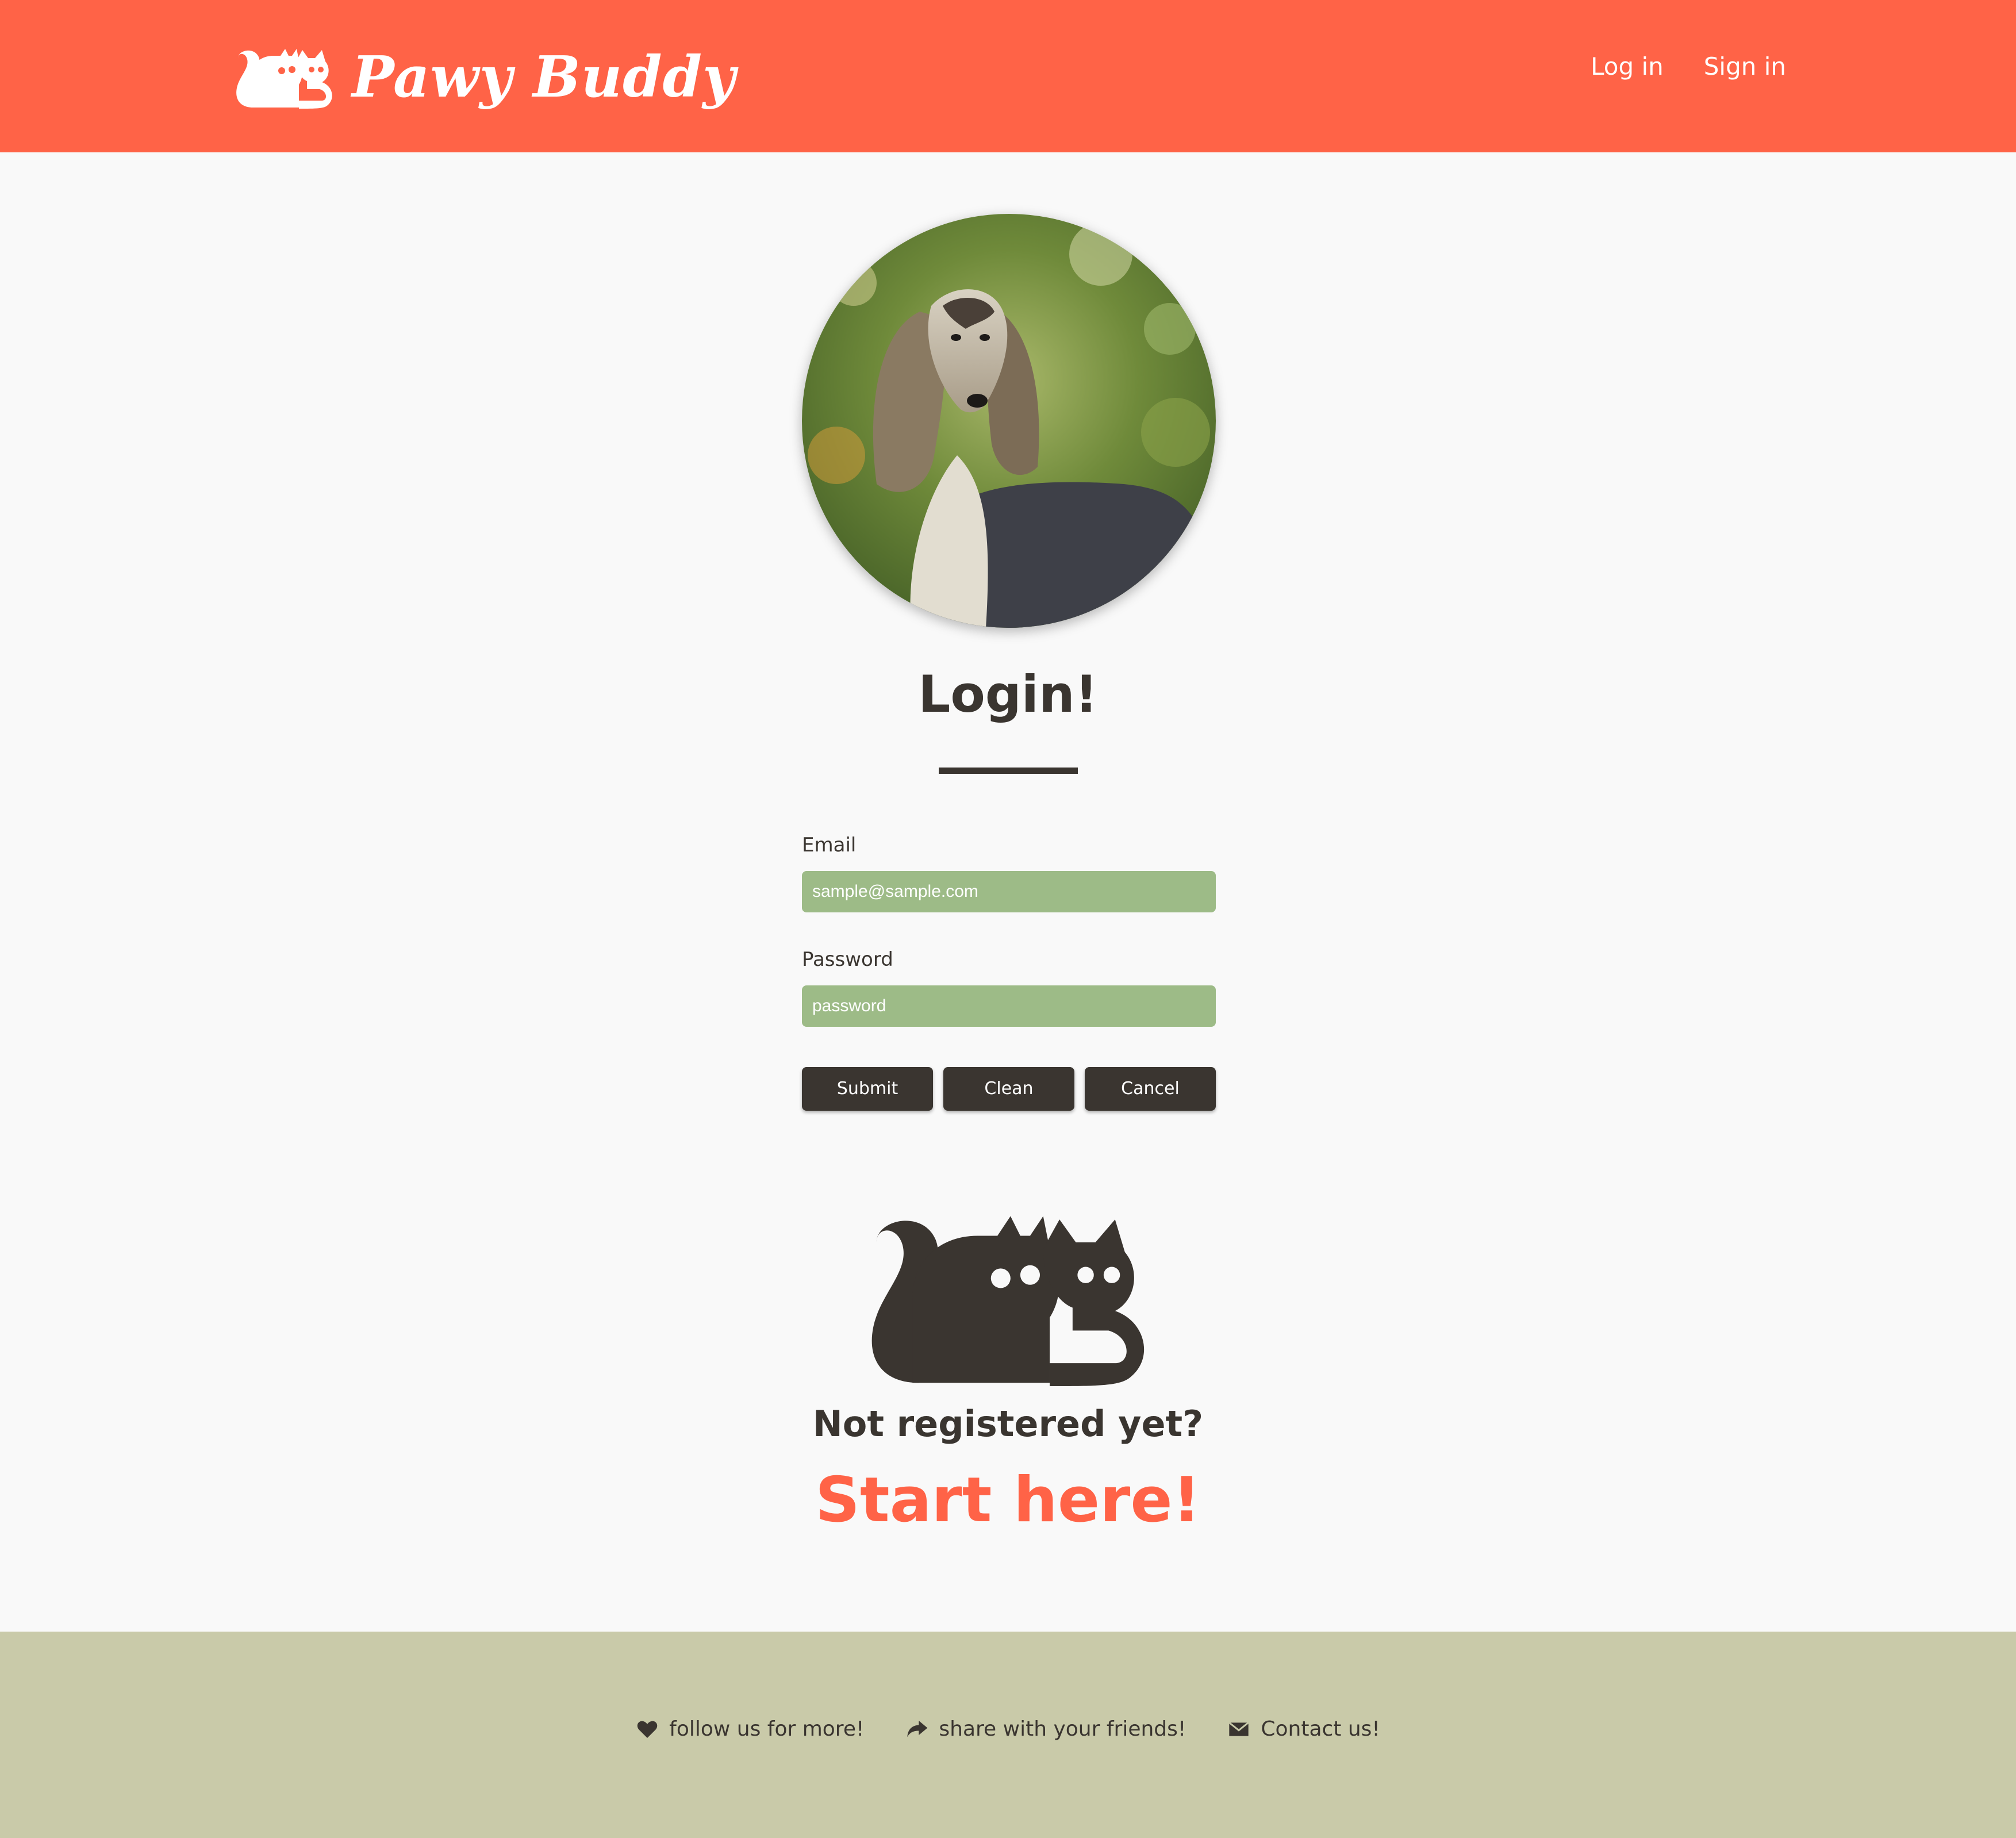  I want to click on footer-share-link: share with your friends!, so click(1045, 1730).